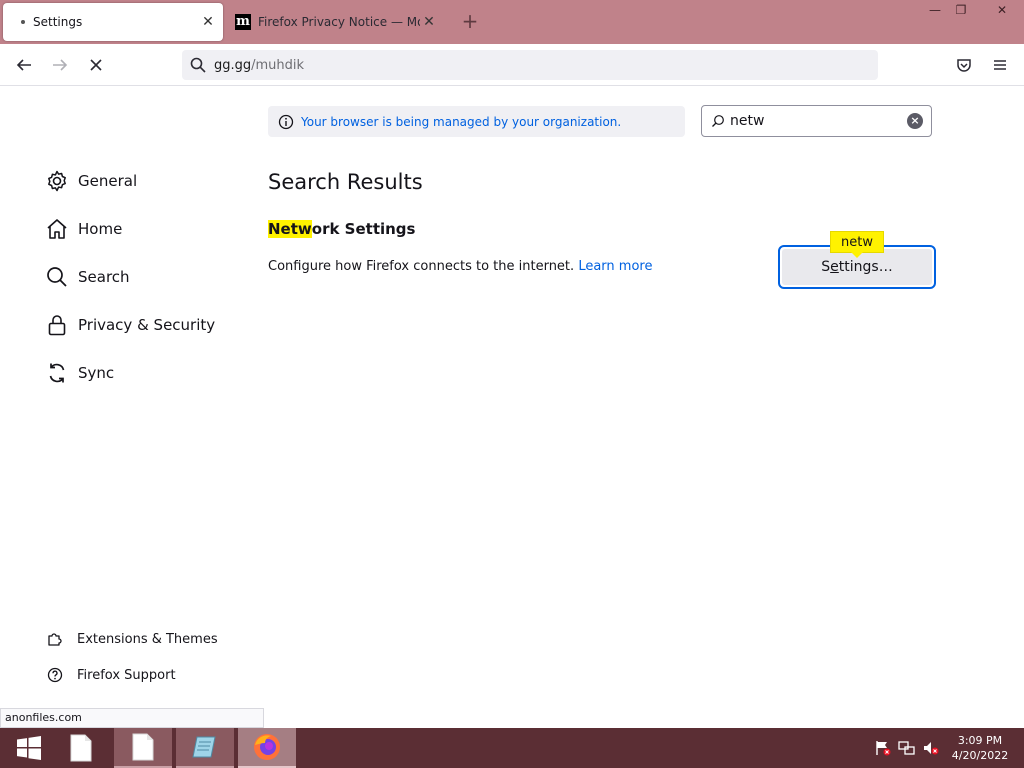 The image size is (1024, 768). Describe the element at coordinates (615, 266) in the screenshot. I see `learn-more-link: Learn more` at that location.